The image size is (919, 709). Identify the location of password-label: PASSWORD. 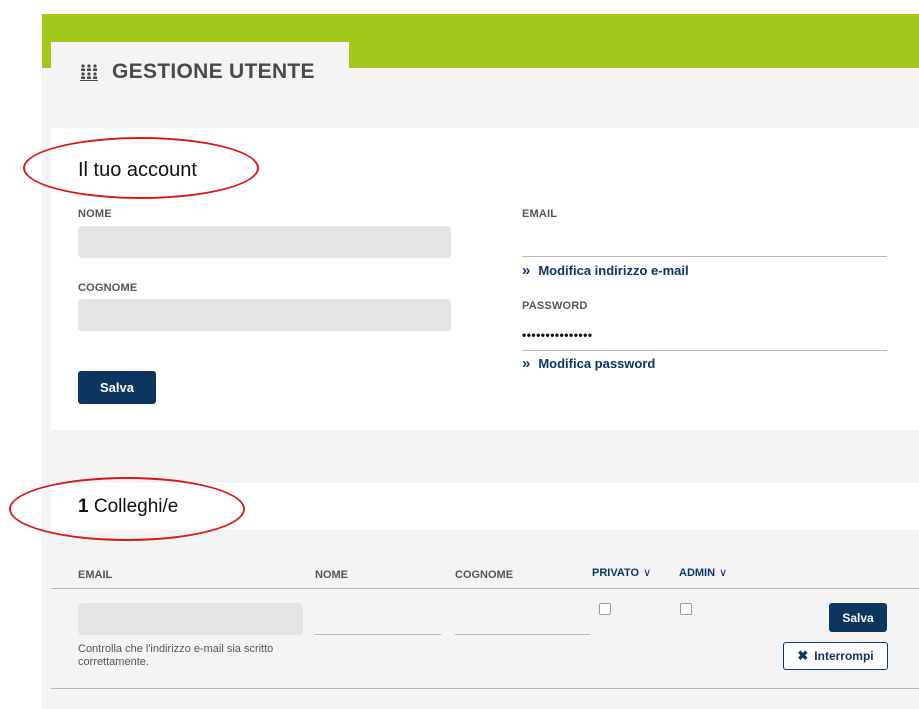
(555, 306).